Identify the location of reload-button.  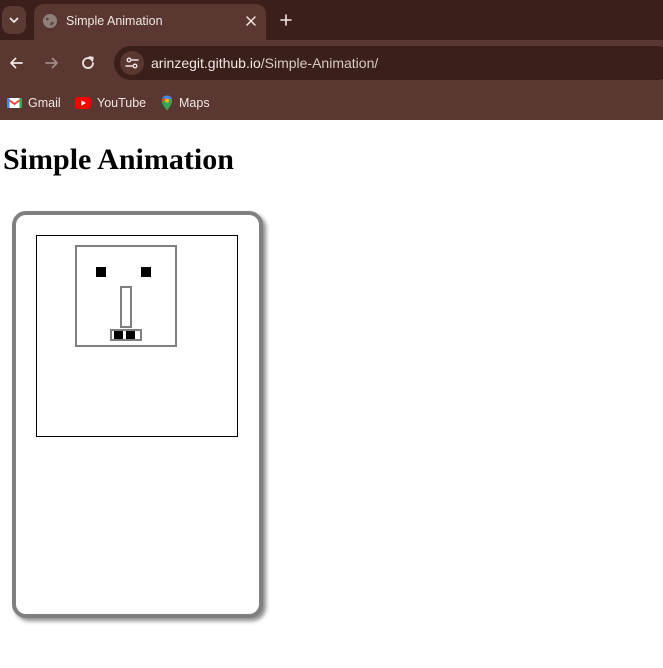
(88, 63).